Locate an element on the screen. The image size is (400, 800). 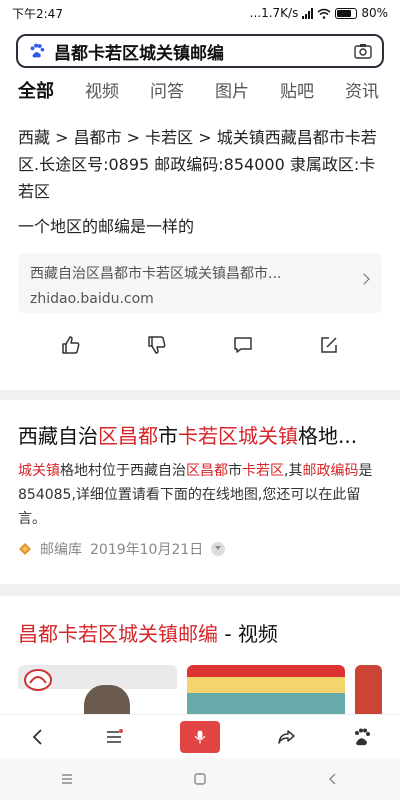
snippet-segment: 市 is located at coordinates (235, 471).